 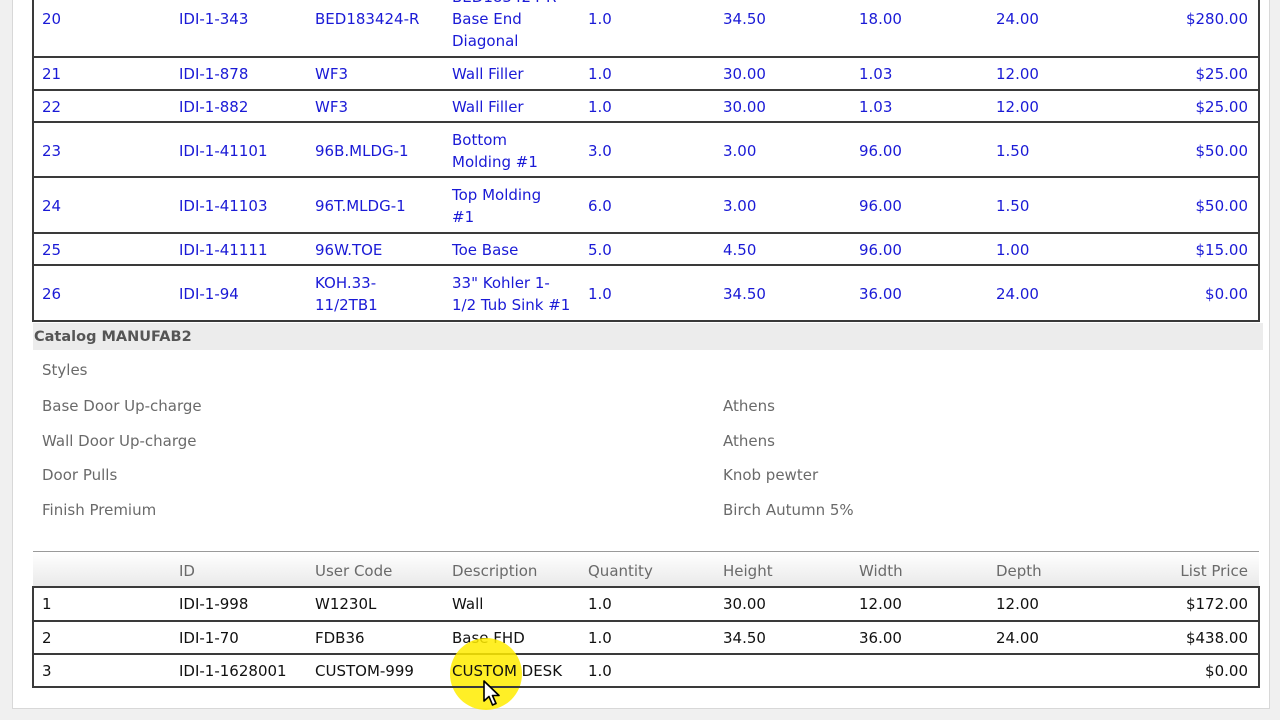 What do you see at coordinates (364, 671) in the screenshot?
I see `user-code: CUSTOM-999` at bounding box center [364, 671].